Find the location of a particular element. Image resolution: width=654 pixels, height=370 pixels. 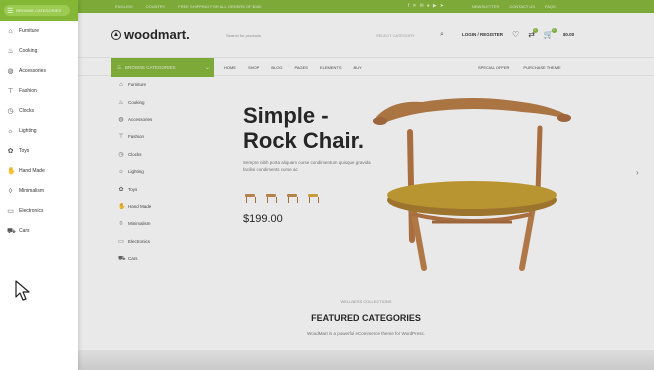

nav-home: HOME is located at coordinates (230, 67).